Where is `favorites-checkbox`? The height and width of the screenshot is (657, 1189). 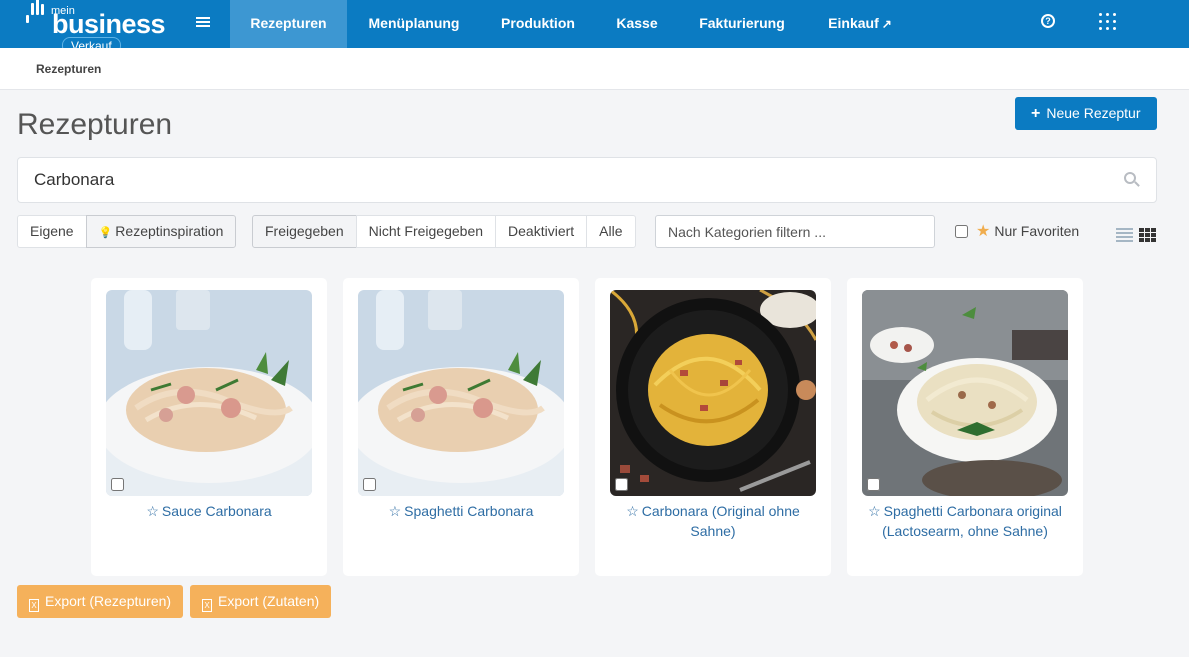
favorites-checkbox is located at coordinates (961, 231).